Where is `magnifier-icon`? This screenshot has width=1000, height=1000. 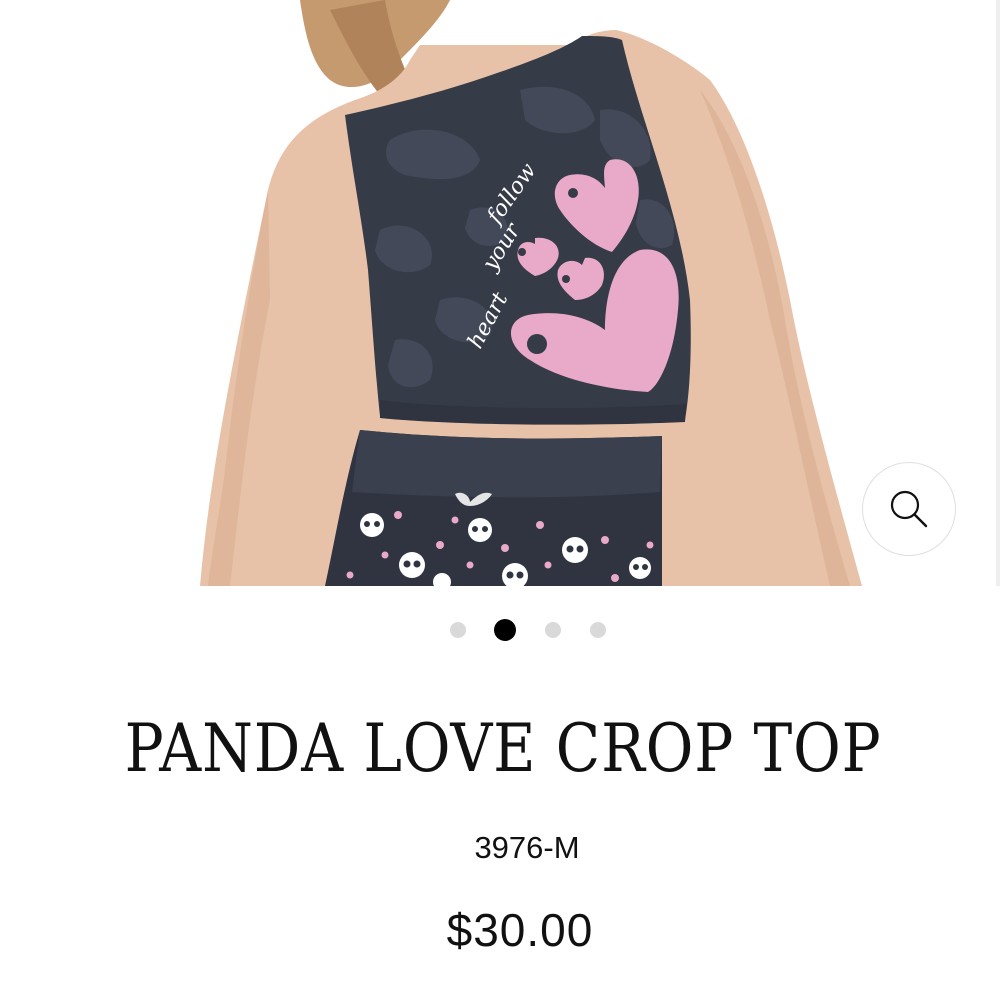
magnifier-icon is located at coordinates (909, 509).